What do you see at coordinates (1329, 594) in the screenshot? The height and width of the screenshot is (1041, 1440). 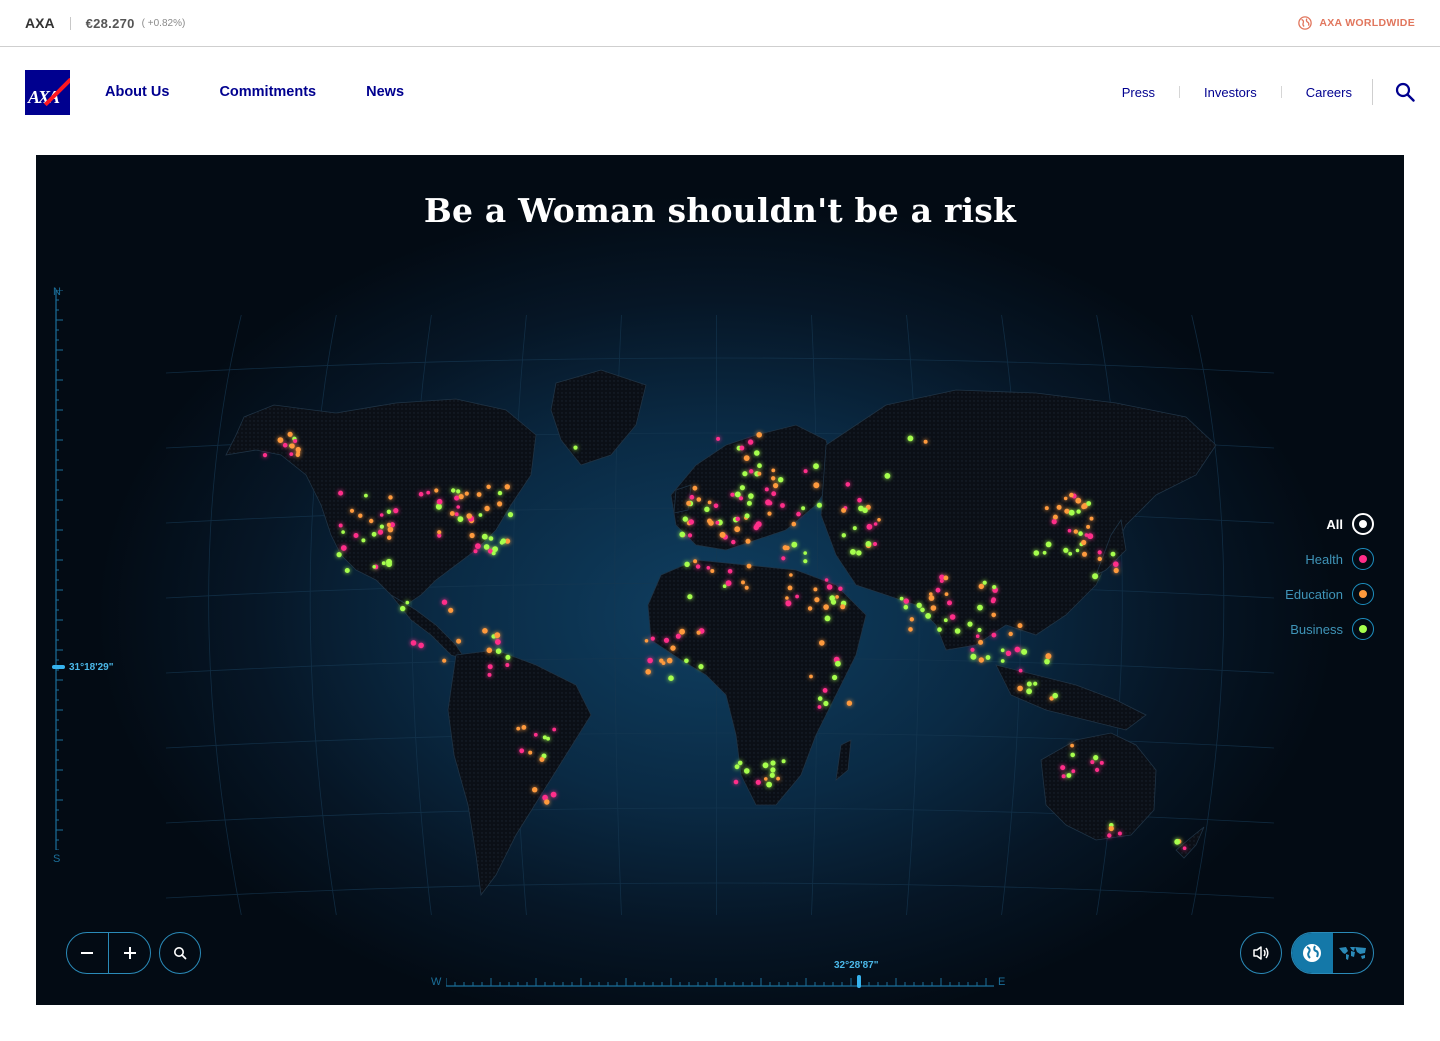 I see `filter-education: Education` at bounding box center [1329, 594].